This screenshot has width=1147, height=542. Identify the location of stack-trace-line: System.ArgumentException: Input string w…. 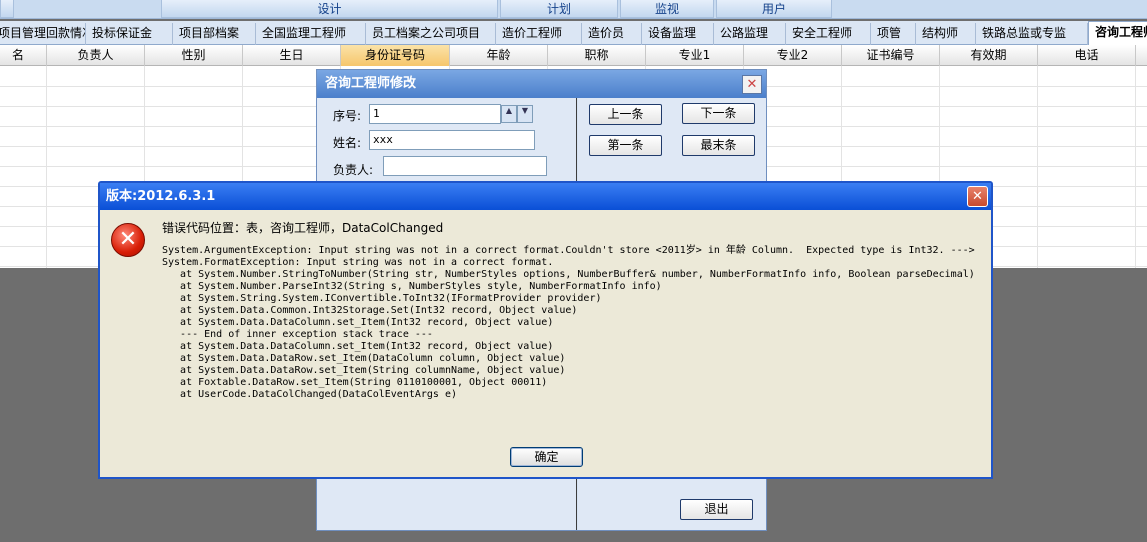
(568, 250).